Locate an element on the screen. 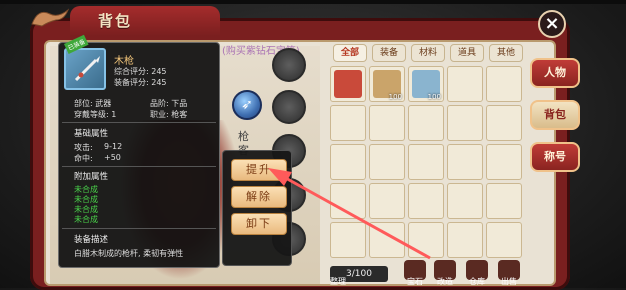  unequip-button: 卸下 is located at coordinates (259, 224).